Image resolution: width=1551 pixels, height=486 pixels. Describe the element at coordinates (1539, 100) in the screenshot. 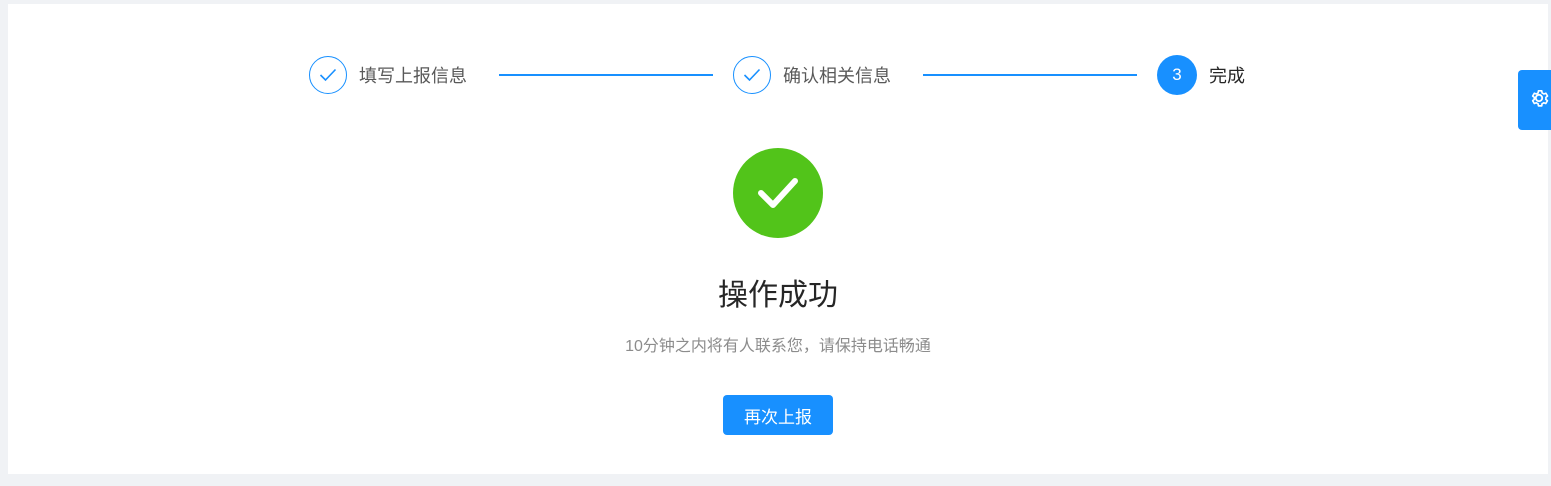

I see `gear-icon` at that location.